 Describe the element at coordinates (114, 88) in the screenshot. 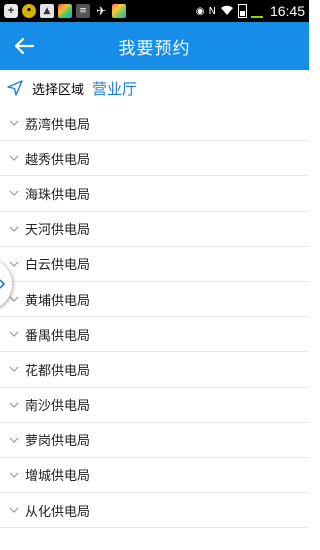

I see `region-value: 营业厅` at that location.